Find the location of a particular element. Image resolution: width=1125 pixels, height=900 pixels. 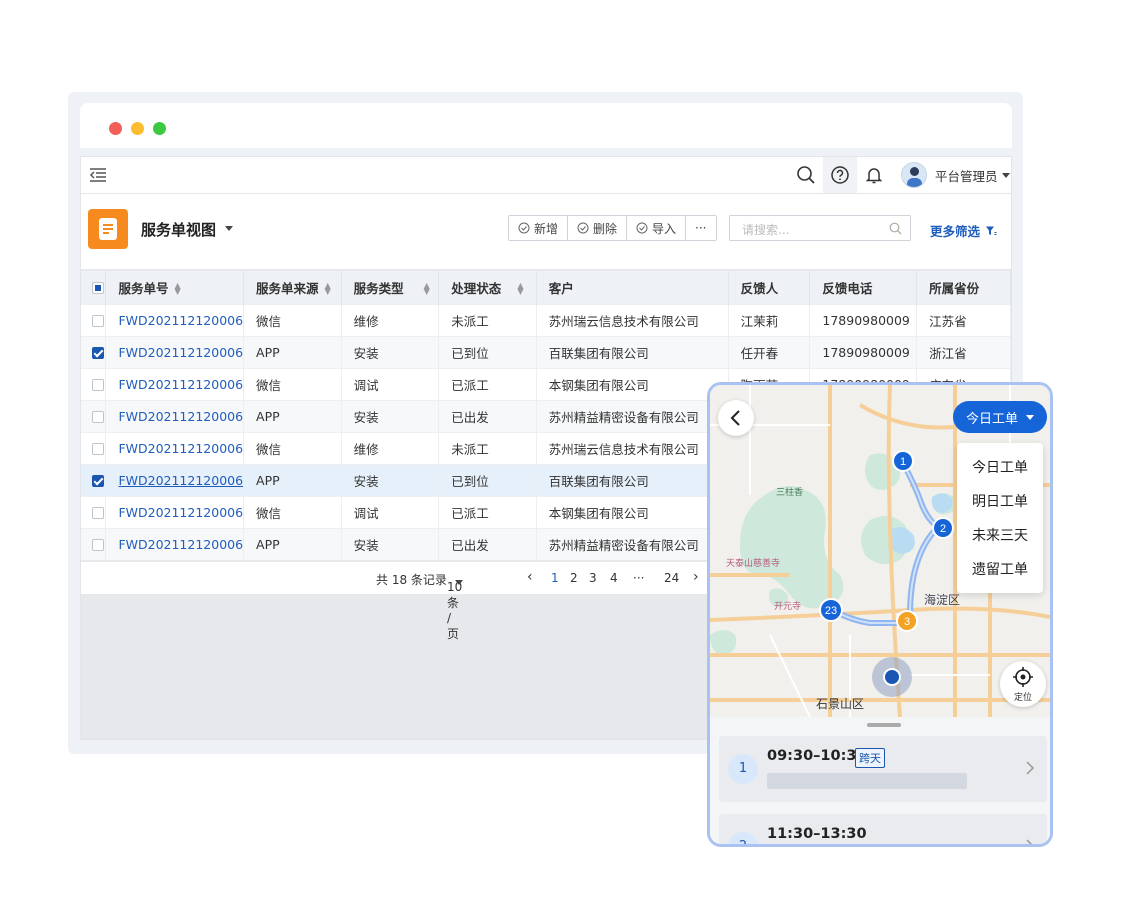

table-cell-customer: 百联集团有限公司 is located at coordinates (632, 351).